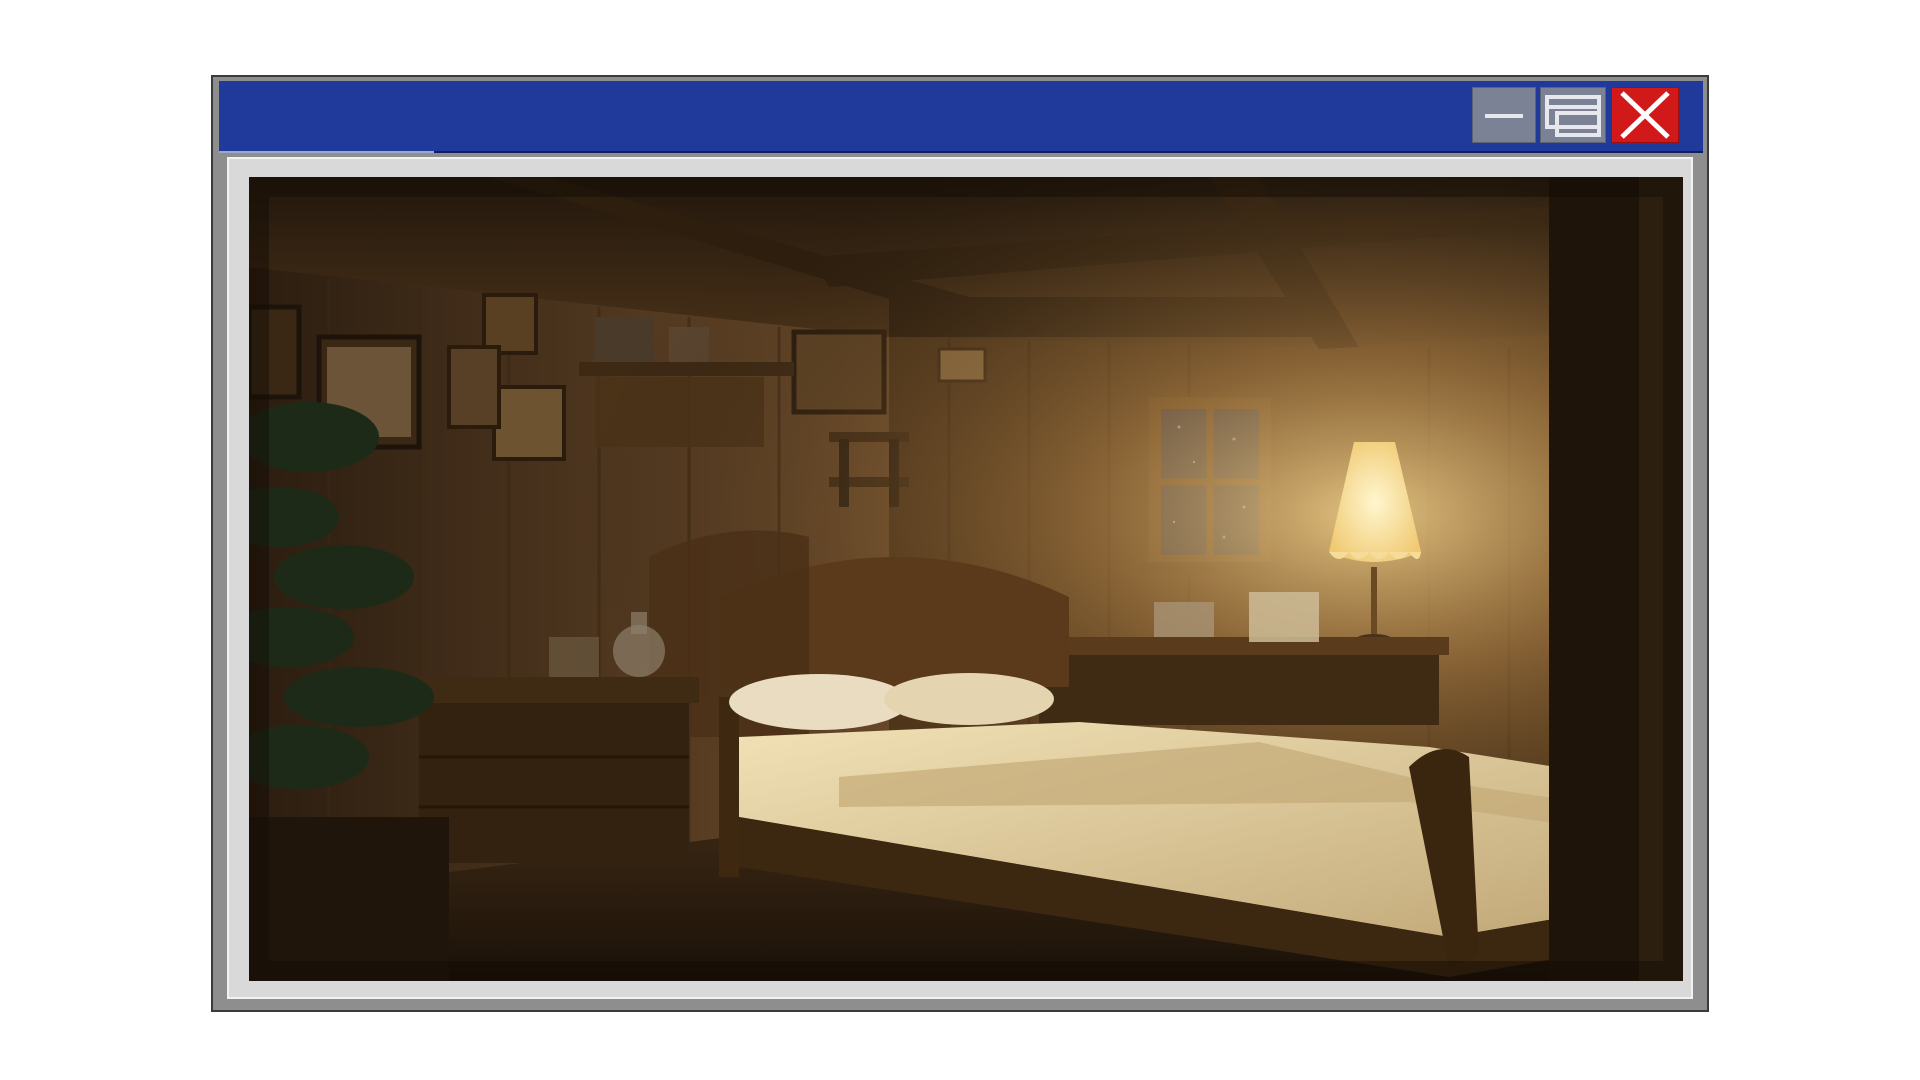 The image size is (1920, 1080). I want to click on close-icon, so click(1645, 115).